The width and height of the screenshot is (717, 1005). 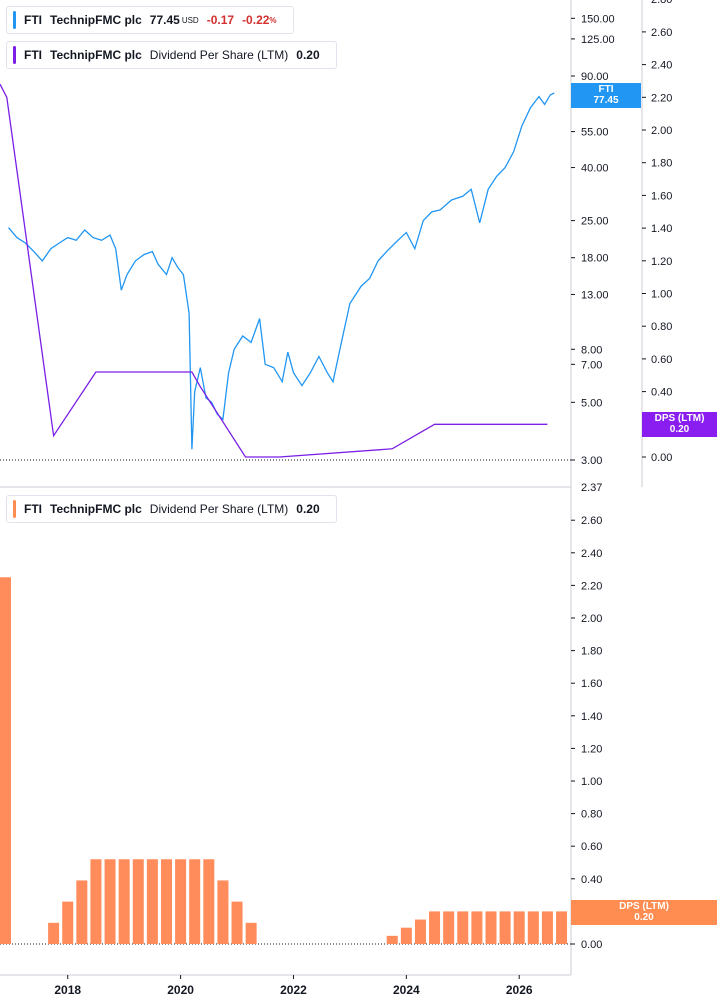 What do you see at coordinates (591, 586) in the screenshot?
I see `bar-axis-label-2: 2.20` at bounding box center [591, 586].